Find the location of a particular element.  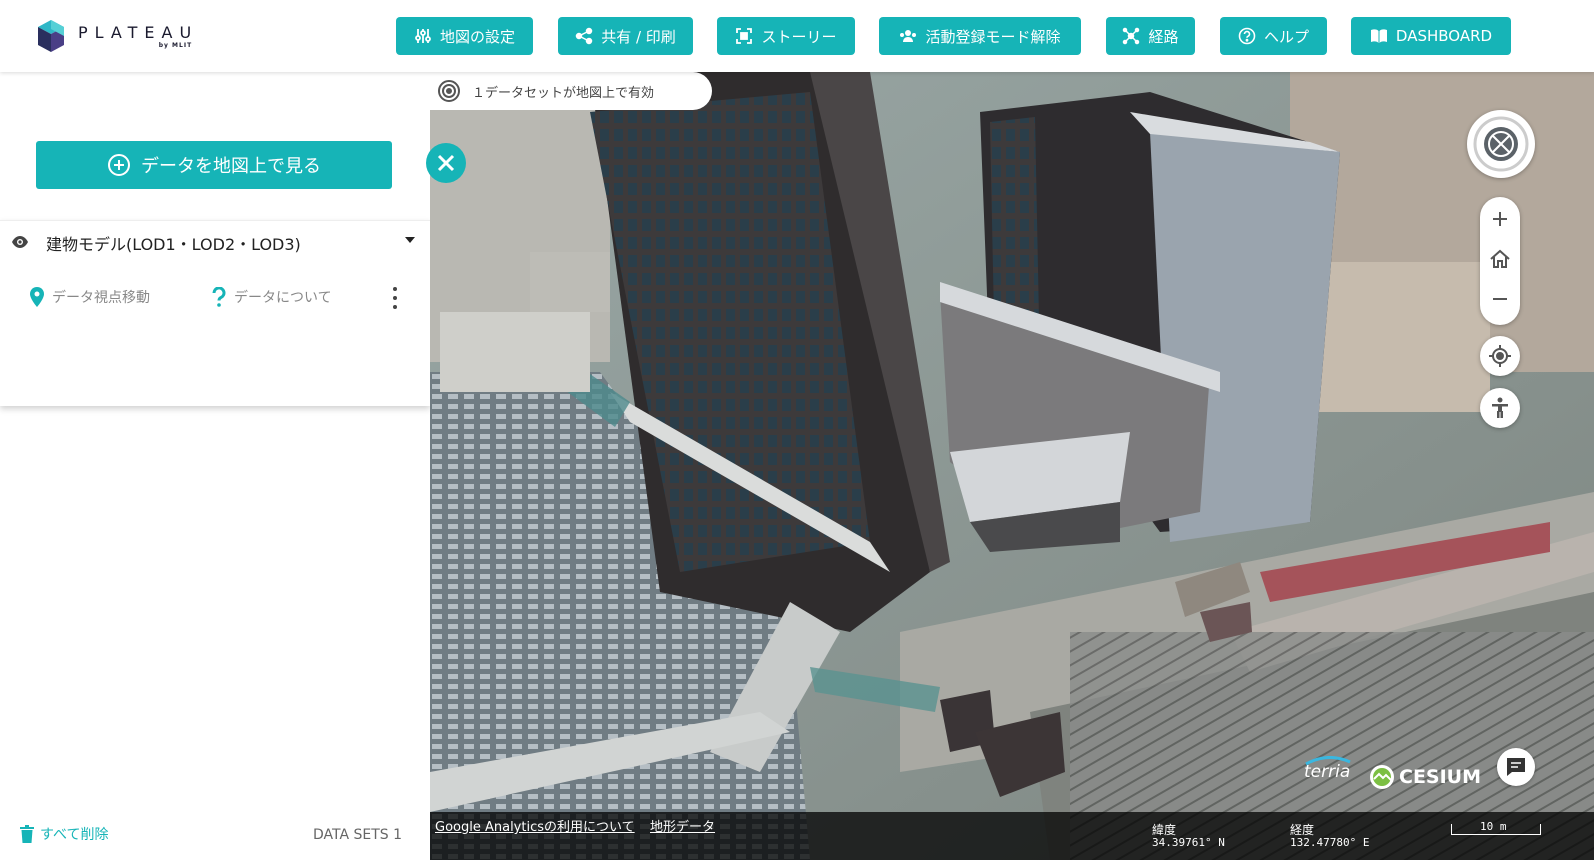

datasets-count: DATA SETS 1 is located at coordinates (358, 835).